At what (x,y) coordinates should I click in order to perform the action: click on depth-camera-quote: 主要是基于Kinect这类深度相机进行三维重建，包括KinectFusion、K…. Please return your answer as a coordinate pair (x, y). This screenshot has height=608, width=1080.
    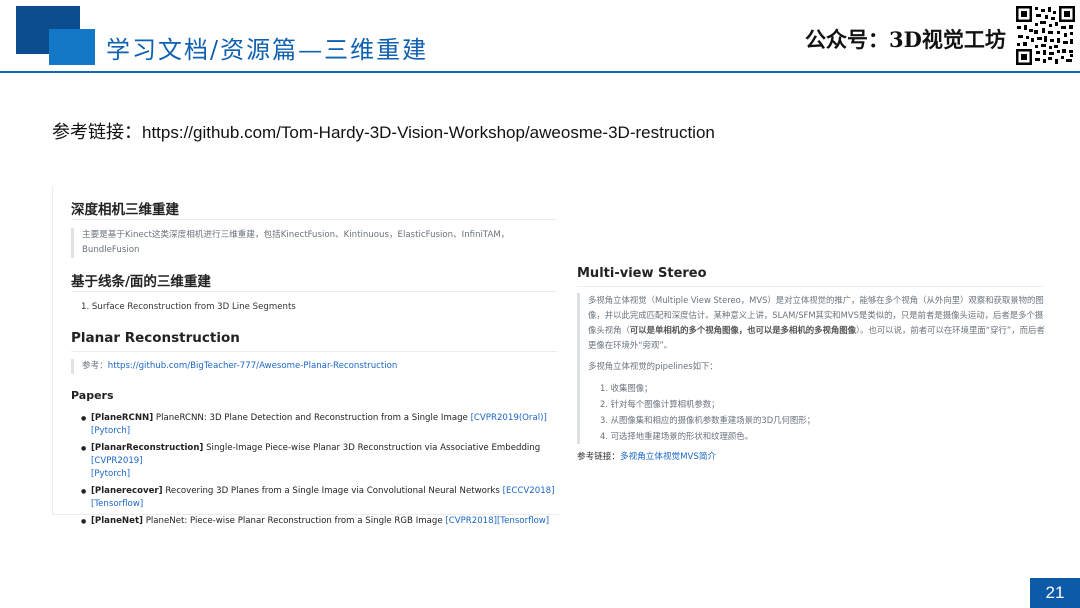
    Looking at the image, I should click on (311, 243).